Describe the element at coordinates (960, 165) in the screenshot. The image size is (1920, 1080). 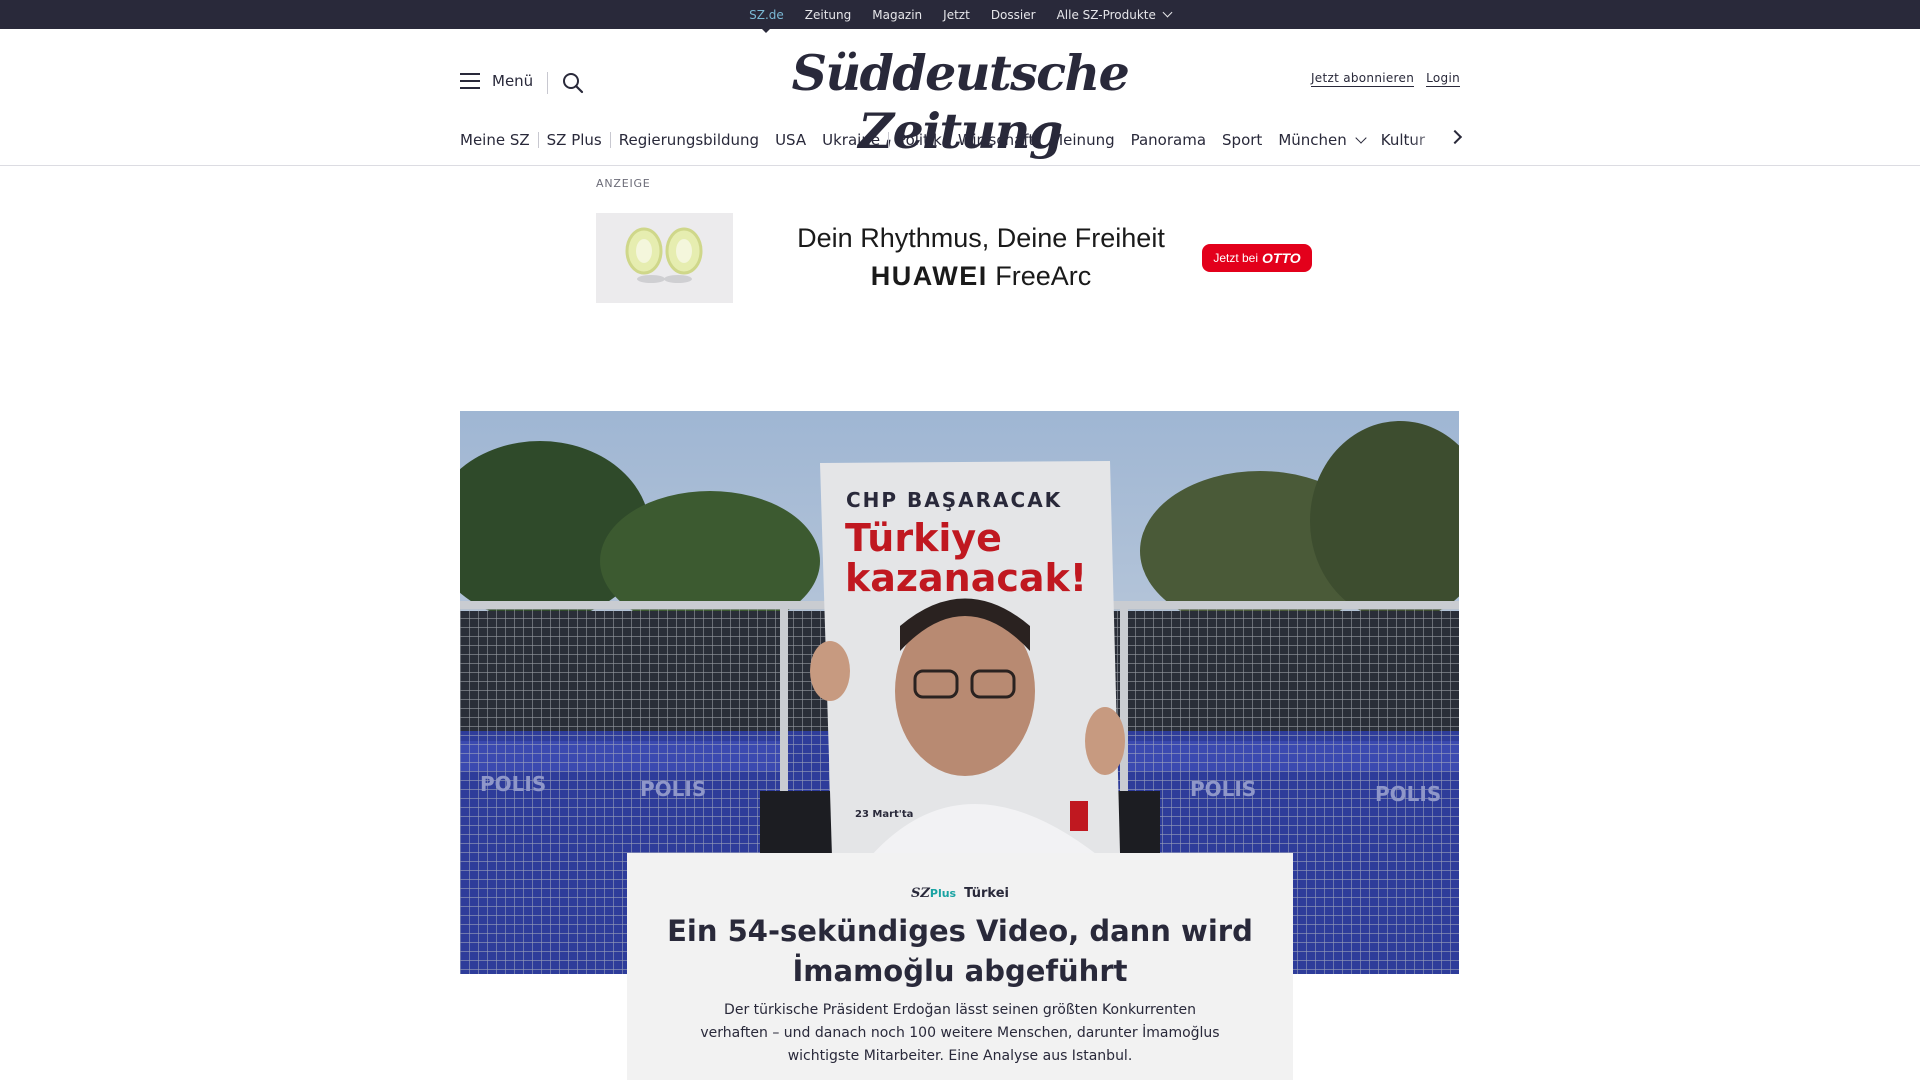
I see `header-rule` at that location.